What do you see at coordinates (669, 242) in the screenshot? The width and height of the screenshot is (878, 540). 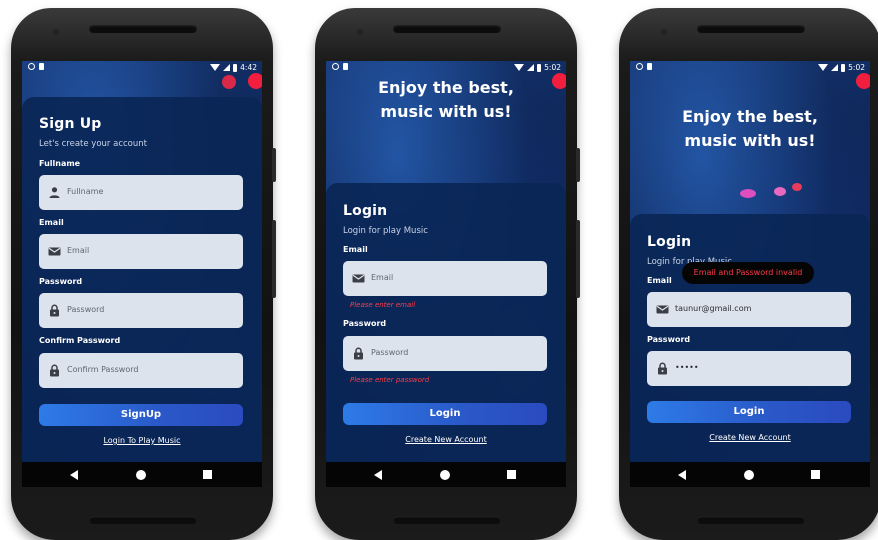 I see `page-title: Login` at bounding box center [669, 242].